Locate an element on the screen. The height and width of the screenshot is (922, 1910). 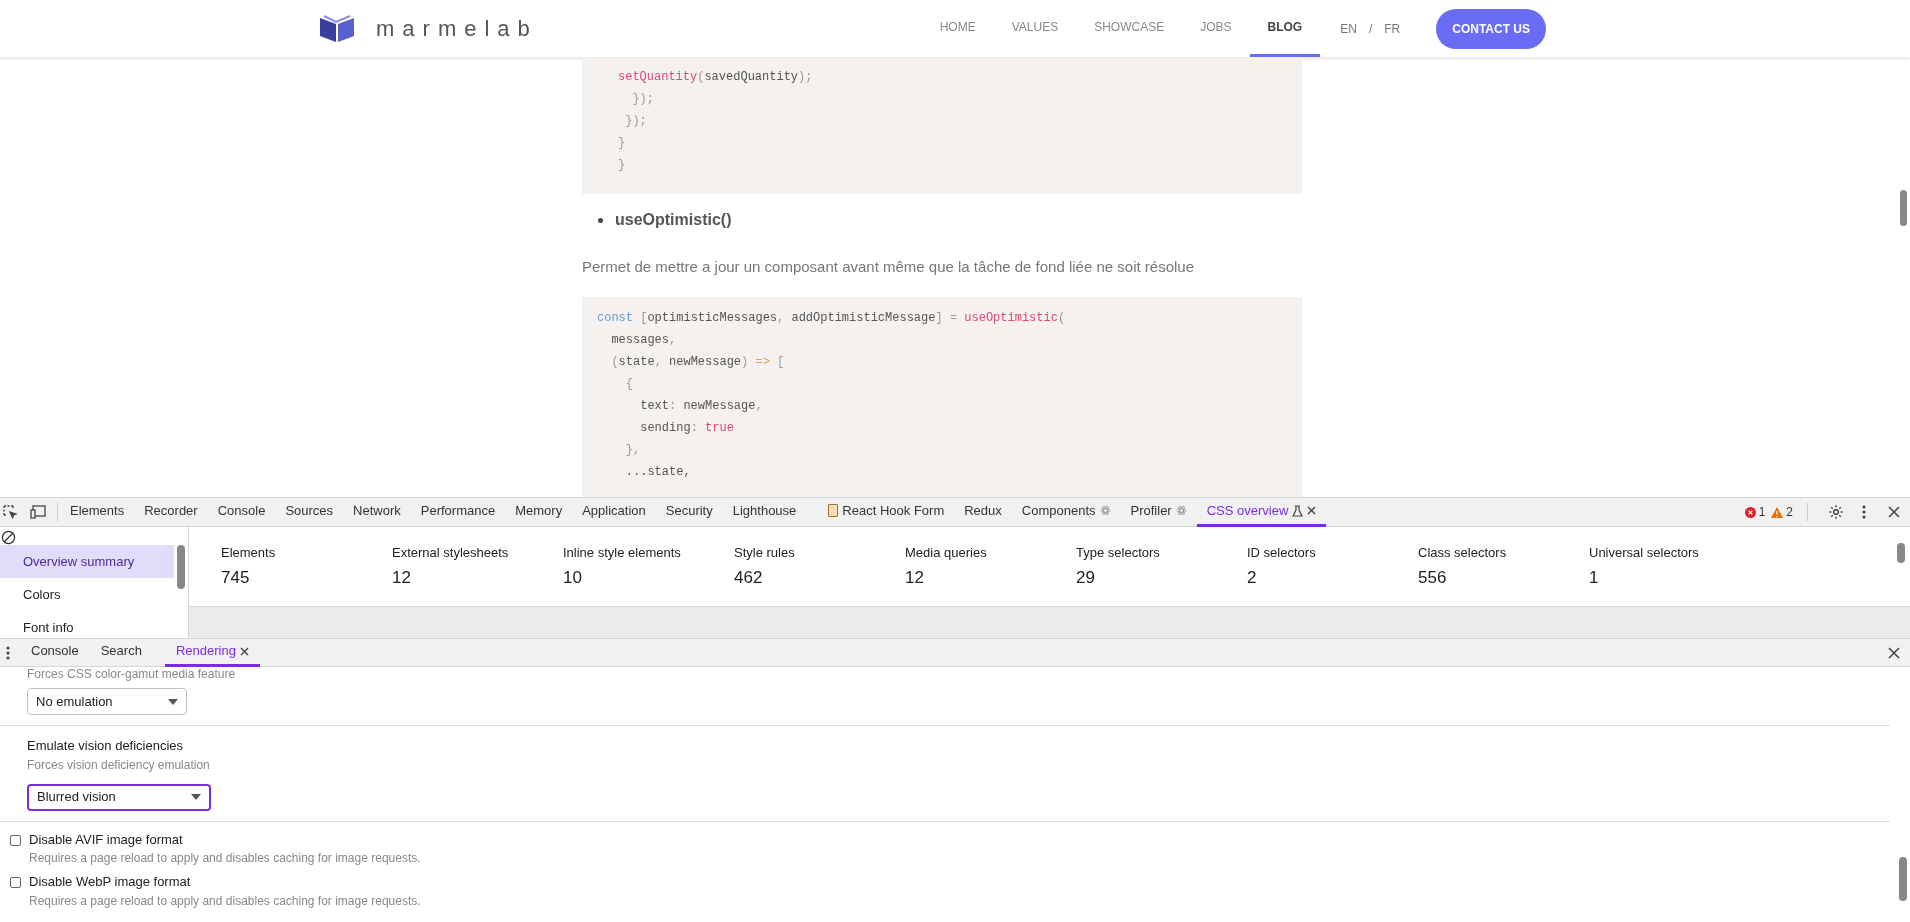
dropdown-select: No emulation is located at coordinates (107, 701).